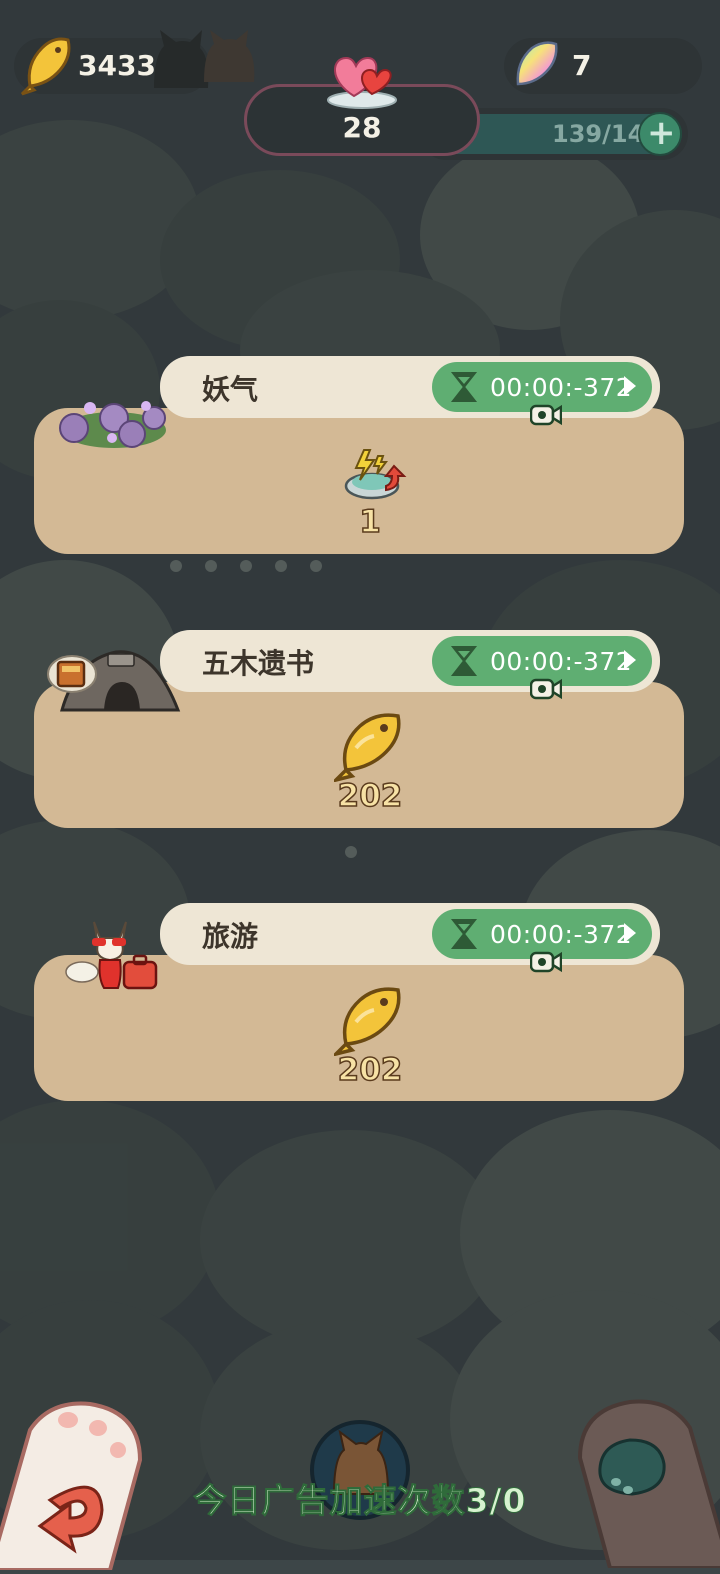 The height and width of the screenshot is (1574, 720). Describe the element at coordinates (360, 1501) in the screenshot. I see `ad-speedup-count-text: 今日广告加速次数3/0` at that location.